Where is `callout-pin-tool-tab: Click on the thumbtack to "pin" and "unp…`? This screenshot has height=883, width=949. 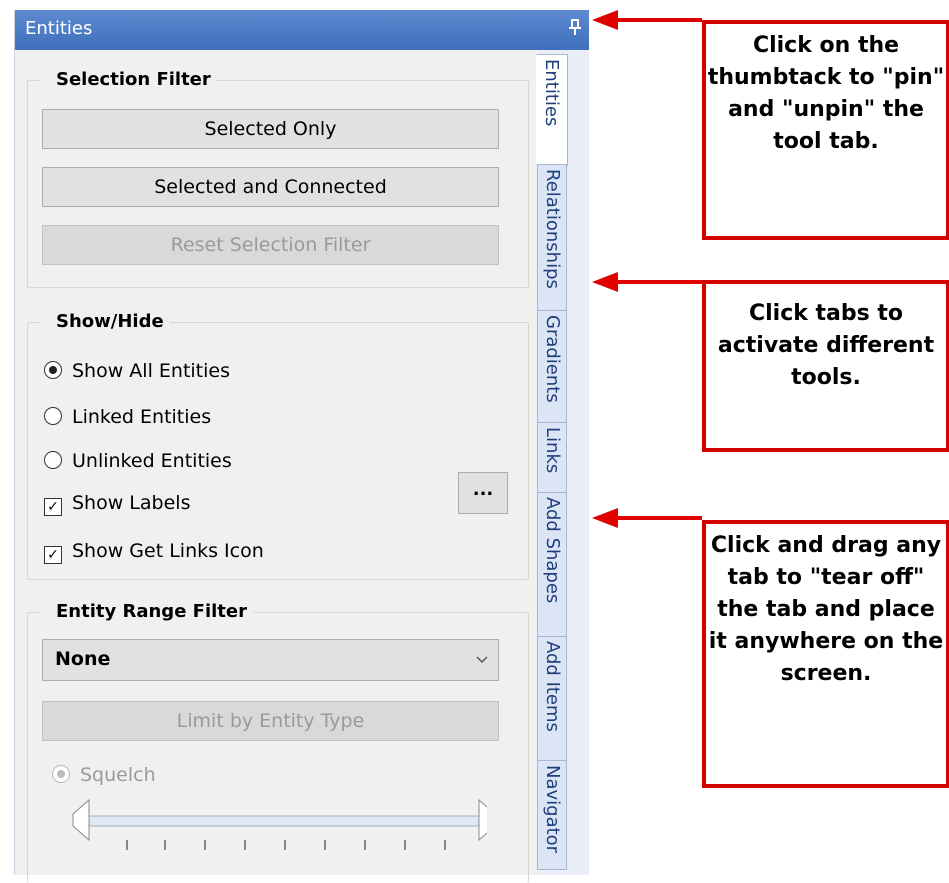 callout-pin-tool-tab: Click on the thumbtack to "pin" and "unp… is located at coordinates (825, 130).